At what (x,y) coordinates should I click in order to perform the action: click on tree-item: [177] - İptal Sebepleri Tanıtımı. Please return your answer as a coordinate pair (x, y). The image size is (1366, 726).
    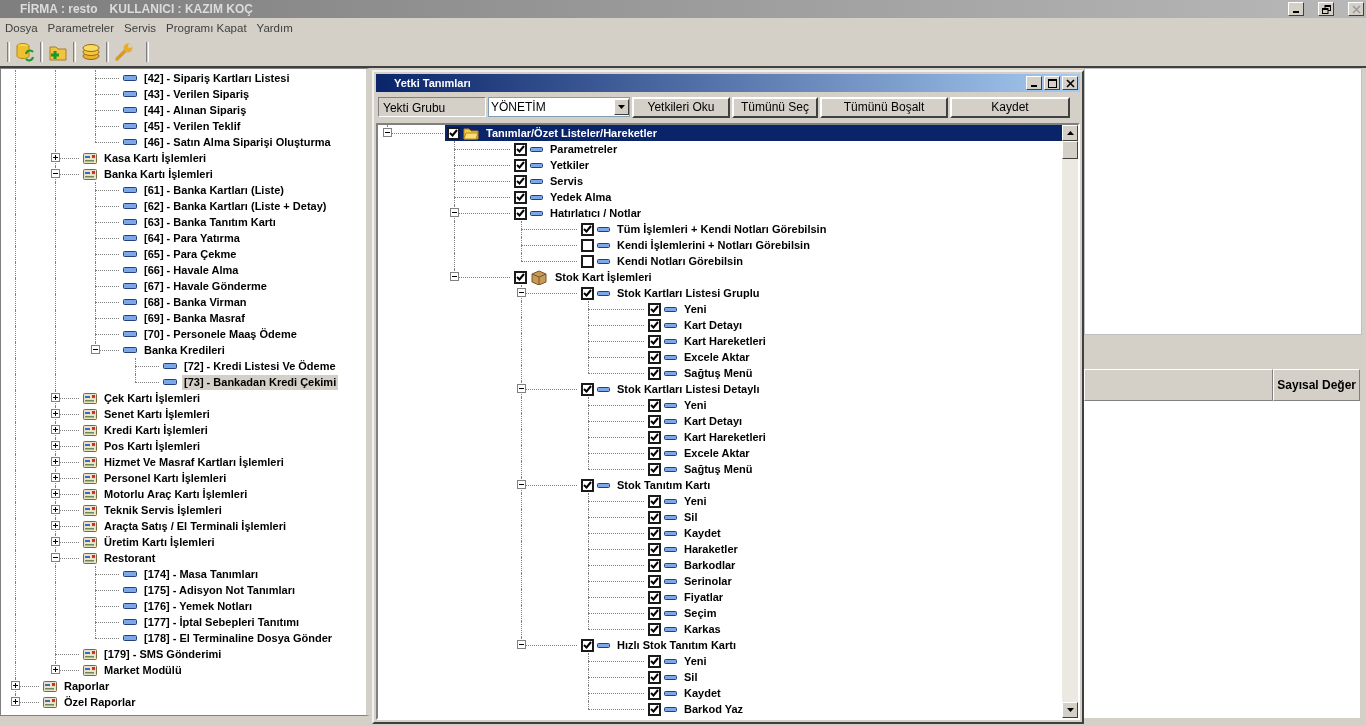
    Looking at the image, I should click on (222, 622).